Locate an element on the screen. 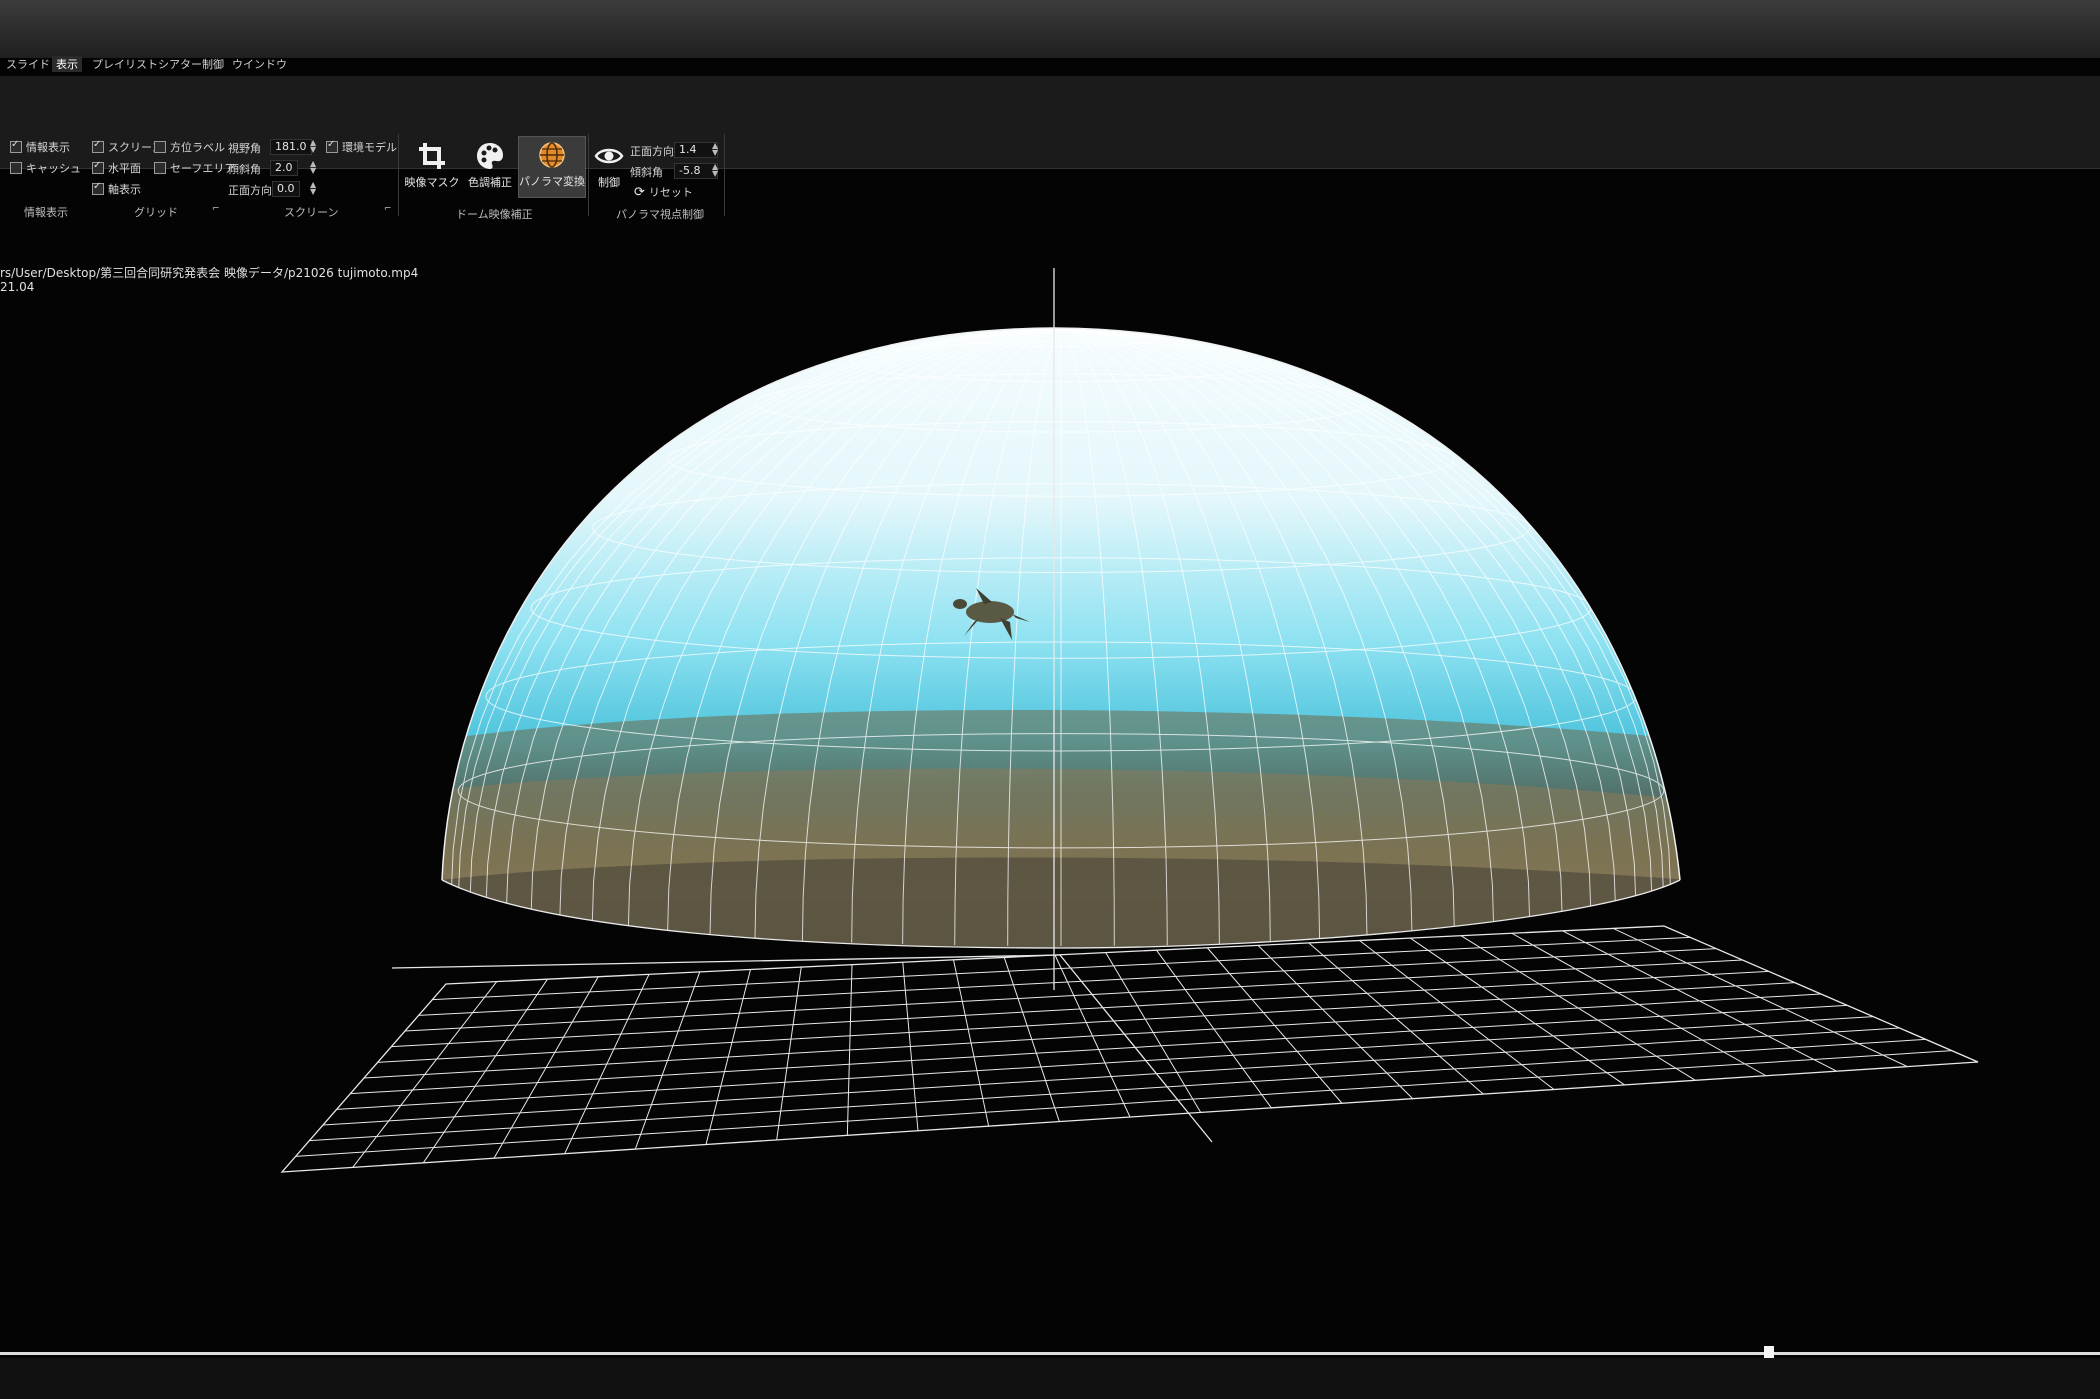 The image size is (2100, 1399). floor-grid-lines is located at coordinates (1123, 1047).